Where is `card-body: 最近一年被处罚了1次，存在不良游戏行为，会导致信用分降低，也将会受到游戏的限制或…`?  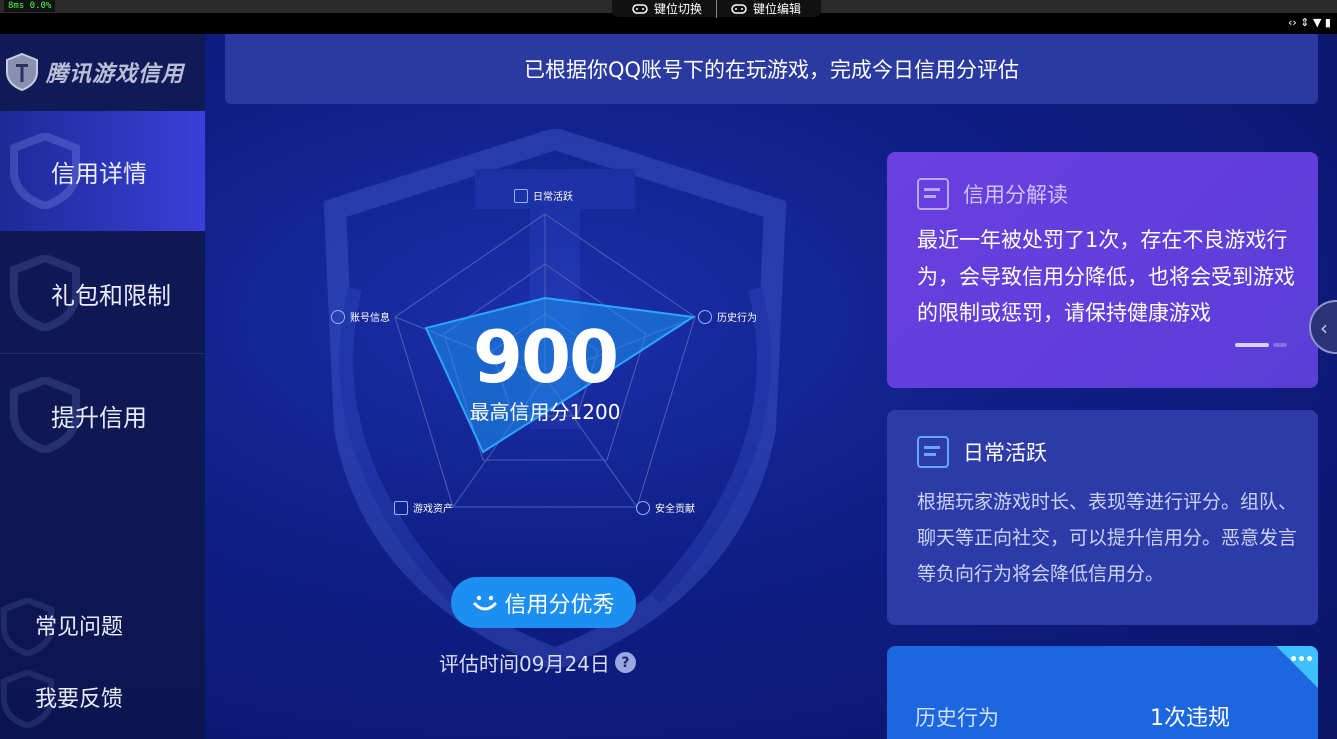 card-body: 最近一年被处罚了1次，存在不良游戏行为，会导致信用分降低，也将会受到游戏的限制或… is located at coordinates (1106, 276).